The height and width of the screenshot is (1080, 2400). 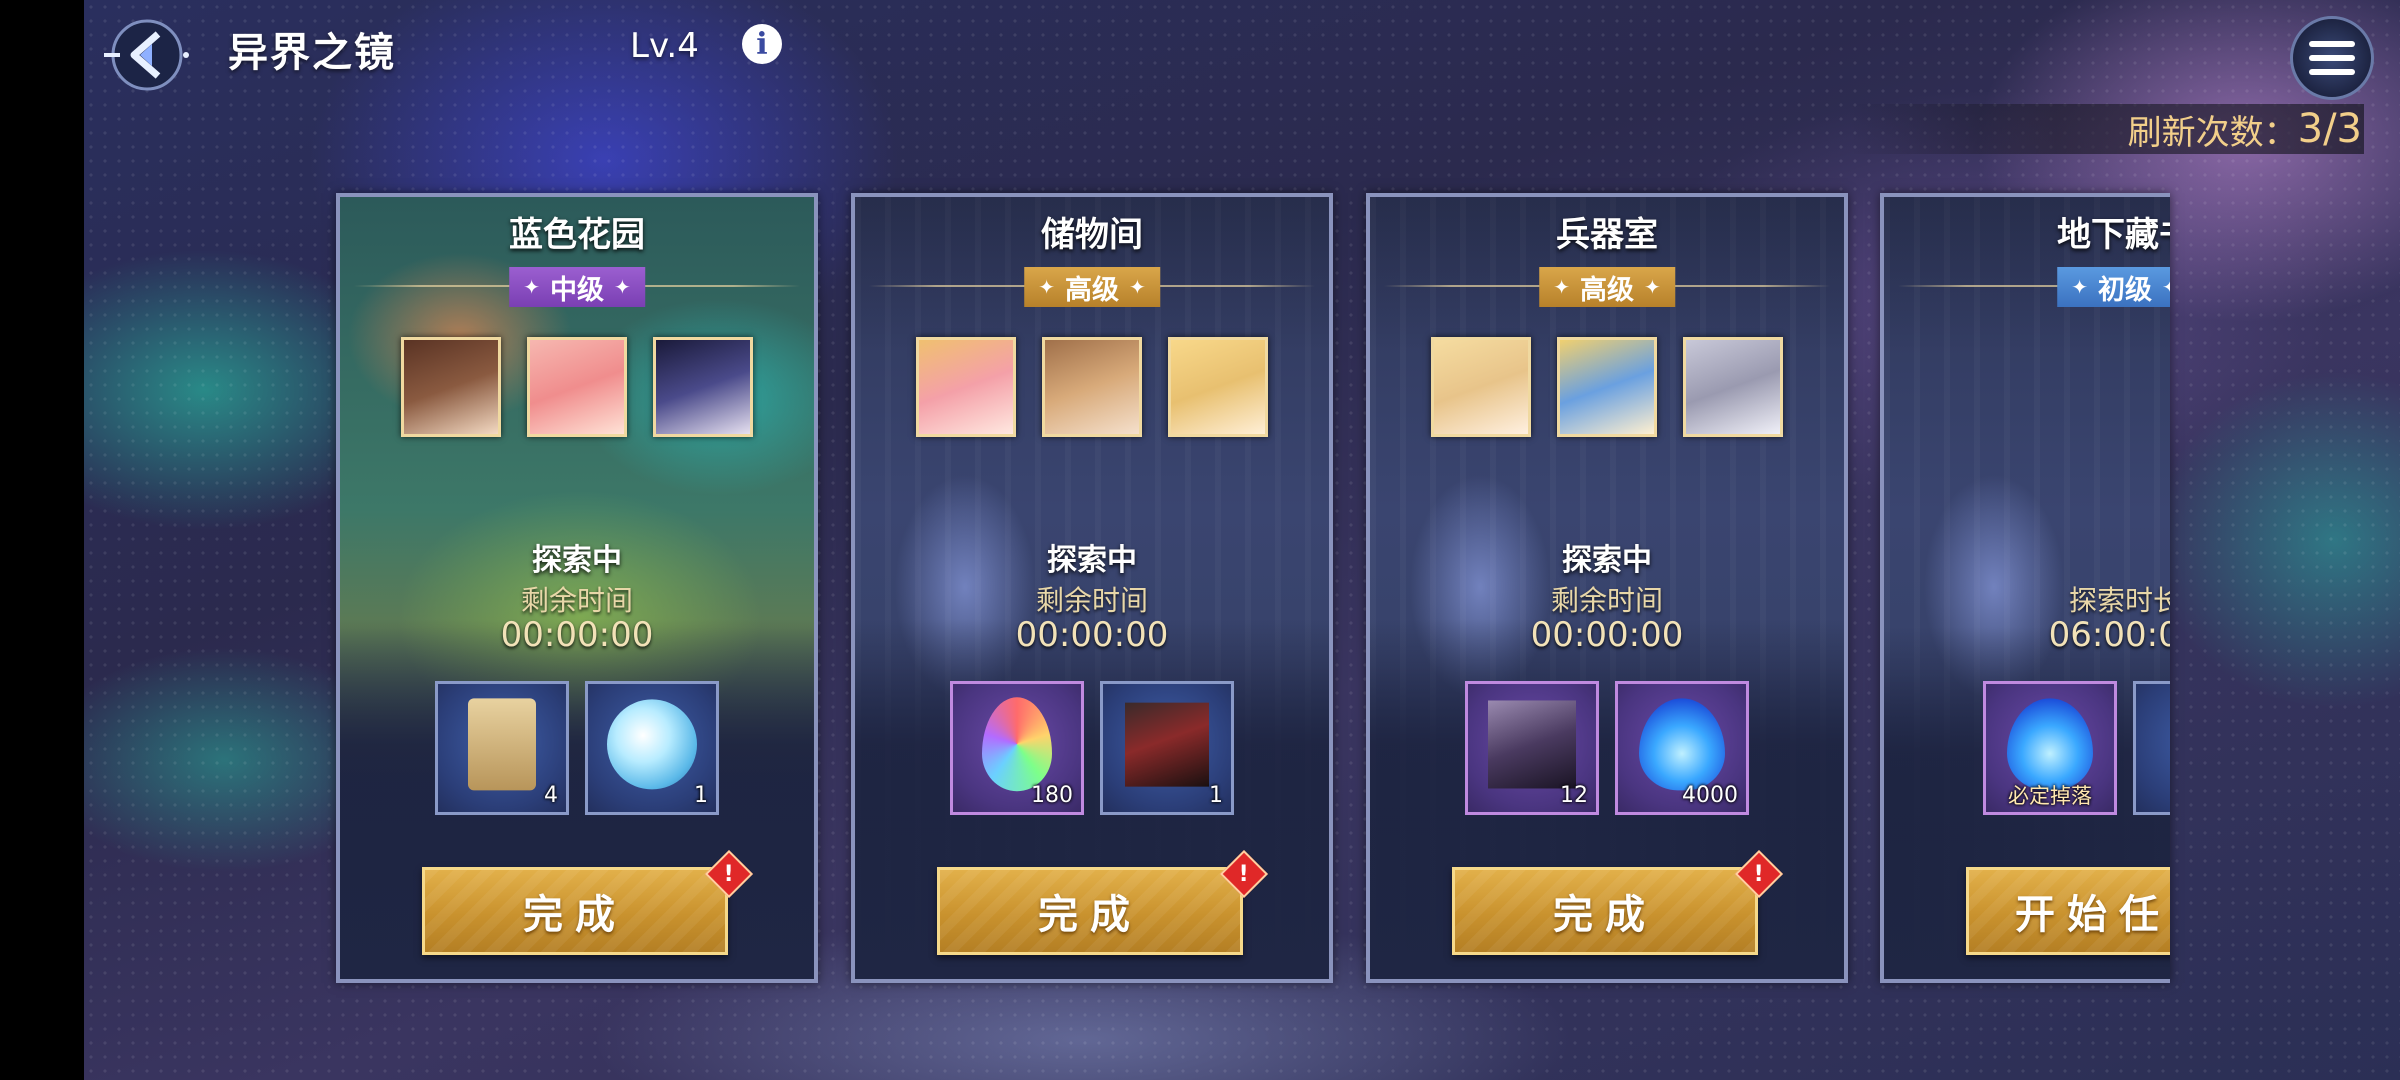 What do you see at coordinates (2107, 129) in the screenshot?
I see `refresh-counter: 刷新次数： 3/3` at bounding box center [2107, 129].